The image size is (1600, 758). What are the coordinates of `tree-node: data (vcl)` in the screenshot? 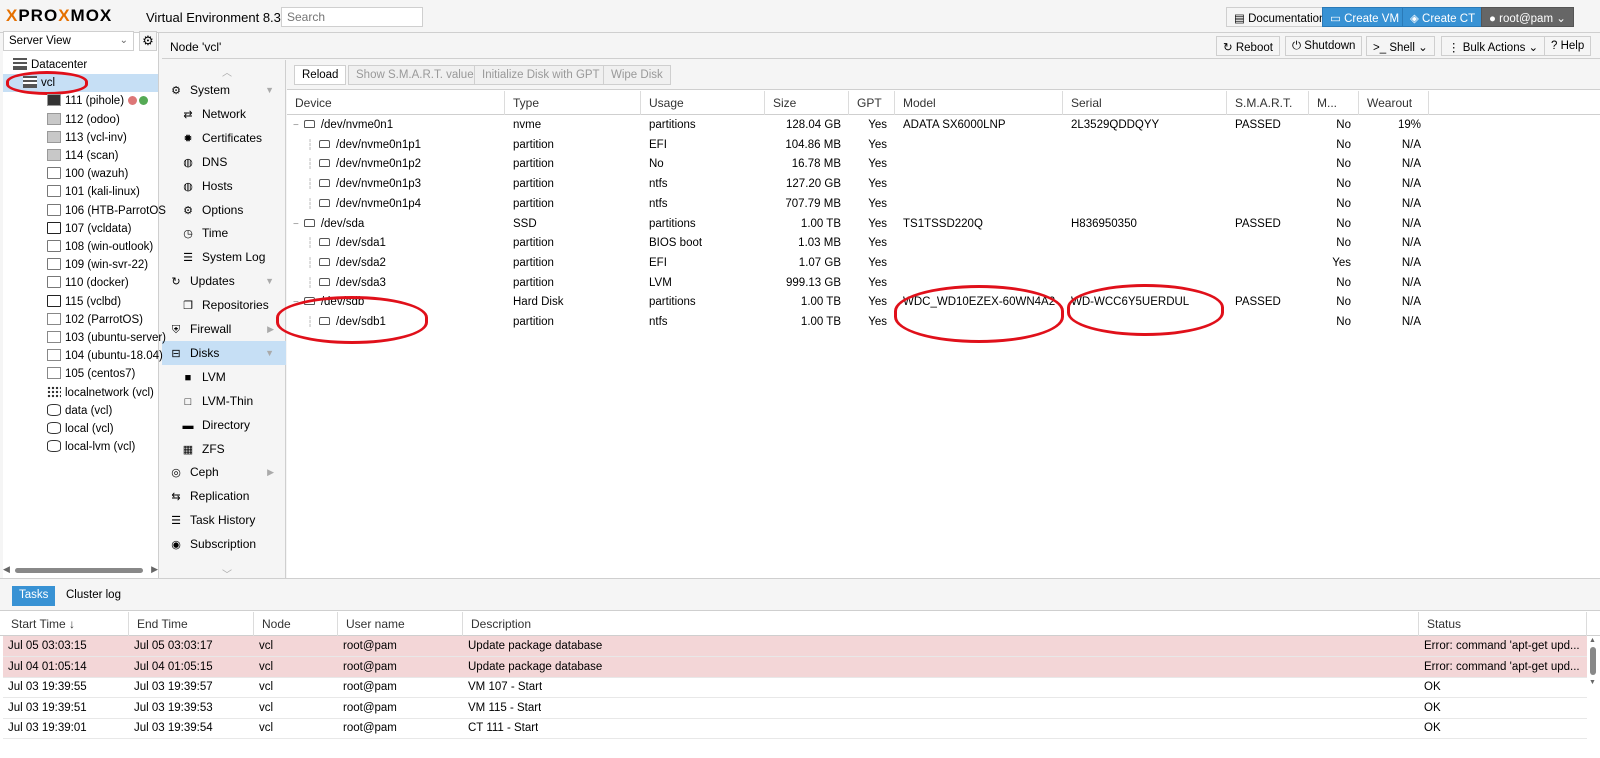 It's located at (79, 411).